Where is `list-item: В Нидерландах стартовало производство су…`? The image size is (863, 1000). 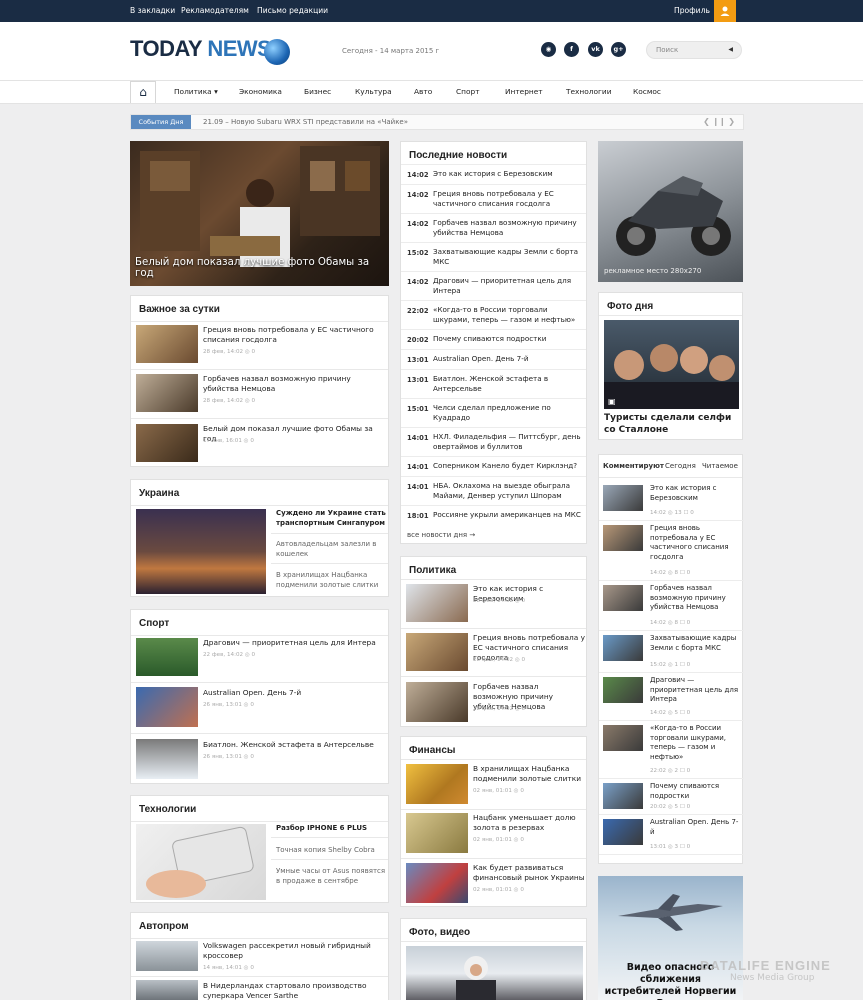
list-item: В Нидерландах стартовало производство су… is located at coordinates (293, 990).